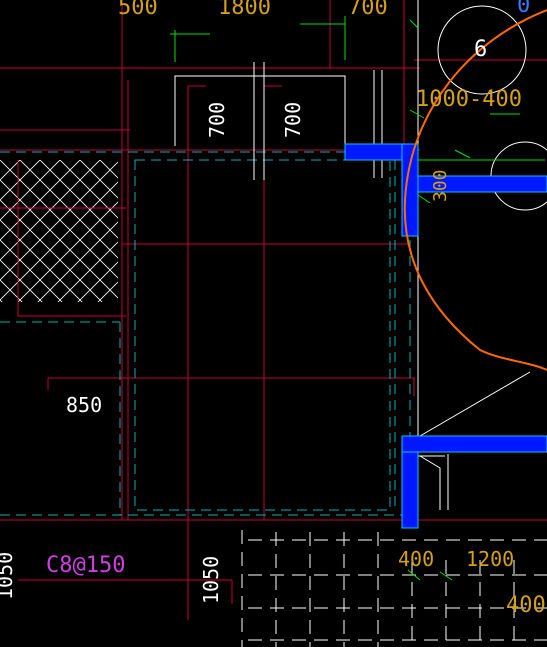 This screenshot has width=547, height=647. What do you see at coordinates (217, 120) in the screenshot?
I see `dim-col-700-a: 700` at bounding box center [217, 120].